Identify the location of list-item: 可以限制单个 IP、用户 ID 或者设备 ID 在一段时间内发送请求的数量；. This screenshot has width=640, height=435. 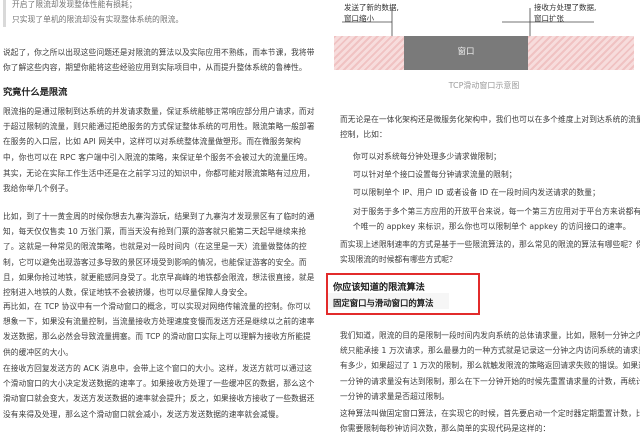
(476, 193).